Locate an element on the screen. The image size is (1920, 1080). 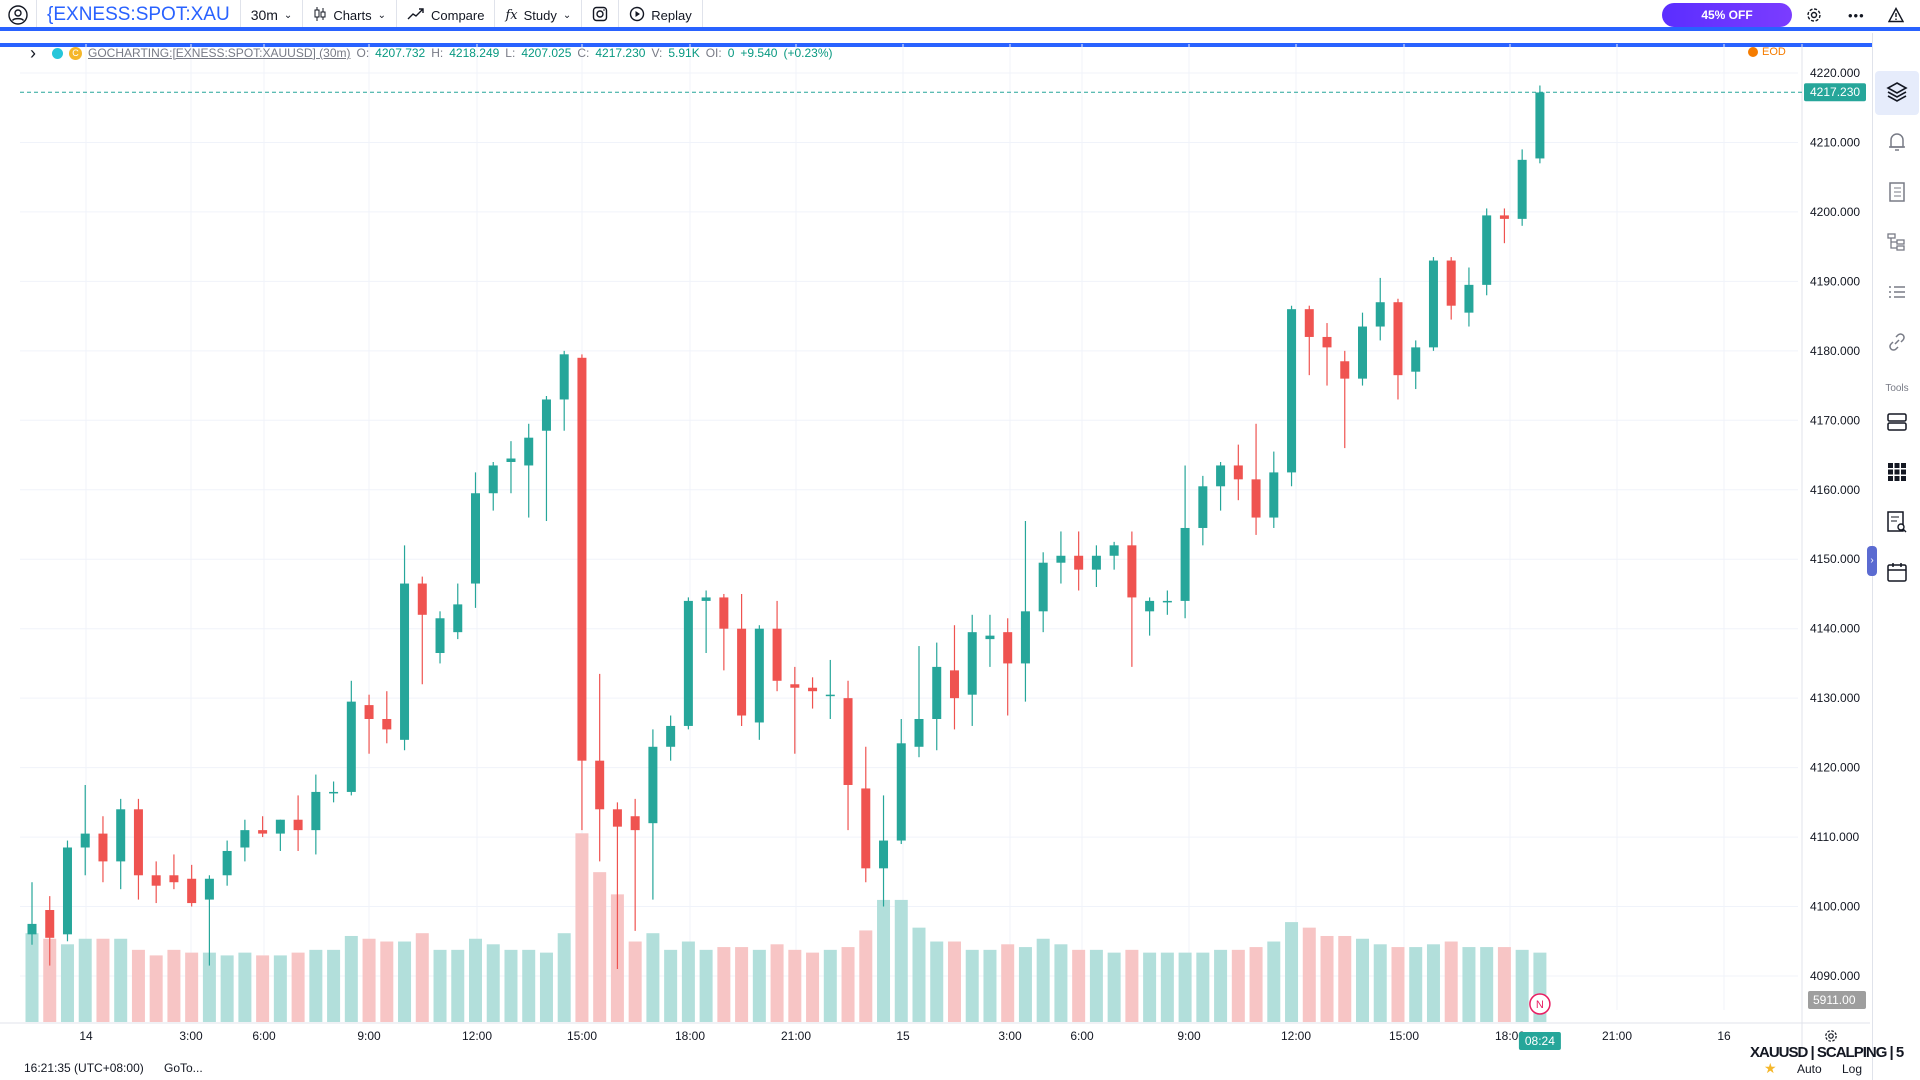
price-tick-label: 4220.000 is located at coordinates (1835, 73).